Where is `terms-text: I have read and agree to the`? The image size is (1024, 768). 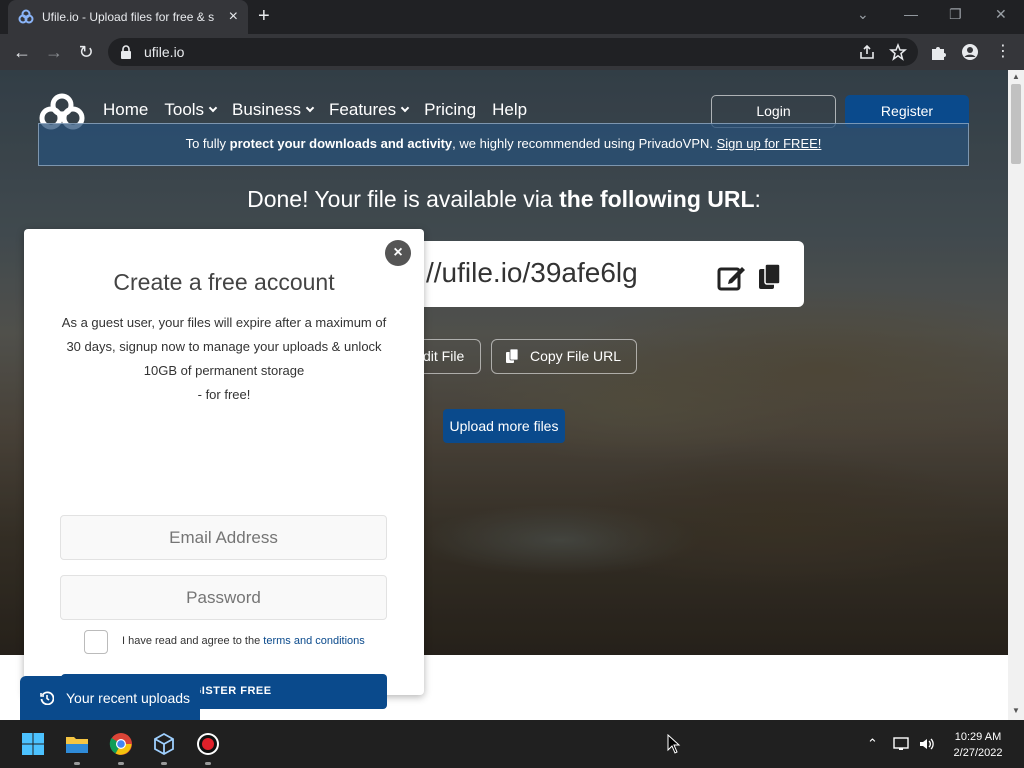 terms-text: I have read and agree to the is located at coordinates (193, 641).